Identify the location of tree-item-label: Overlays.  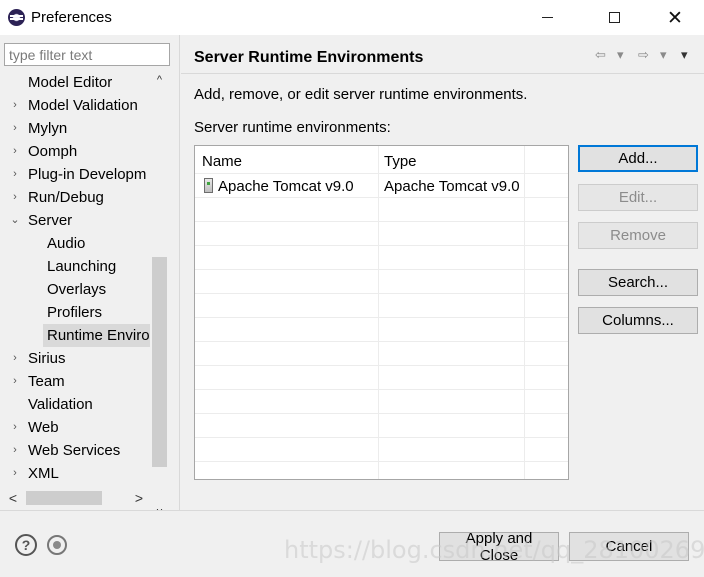
(77, 289).